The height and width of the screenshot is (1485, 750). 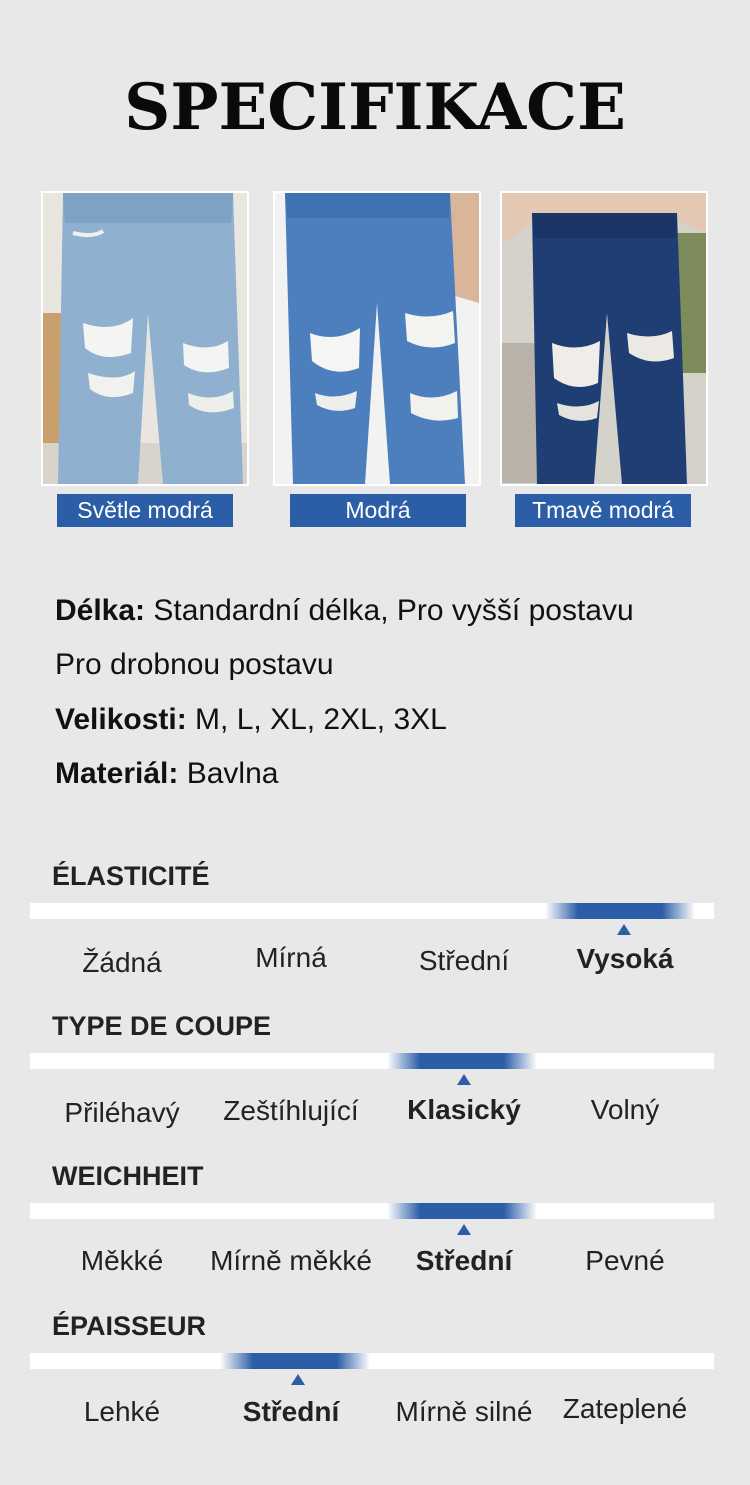 What do you see at coordinates (378, 510) in the screenshot?
I see `variant-label-blue: Modrá` at bounding box center [378, 510].